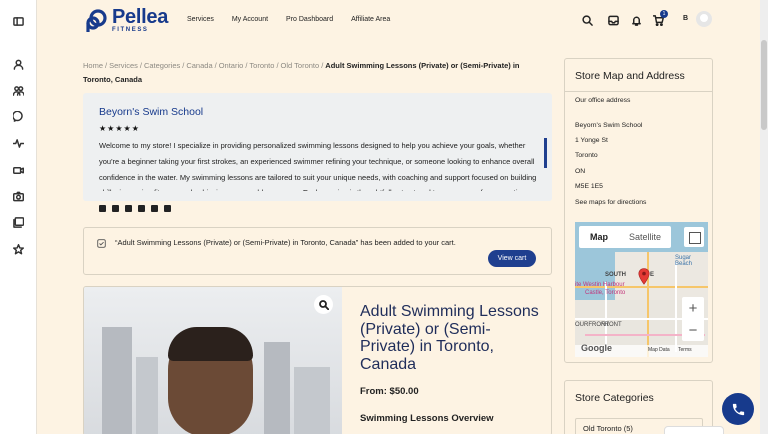 The width and height of the screenshot is (768, 434). What do you see at coordinates (664, 14) in the screenshot?
I see `cart-count-badge: 1` at bounding box center [664, 14].